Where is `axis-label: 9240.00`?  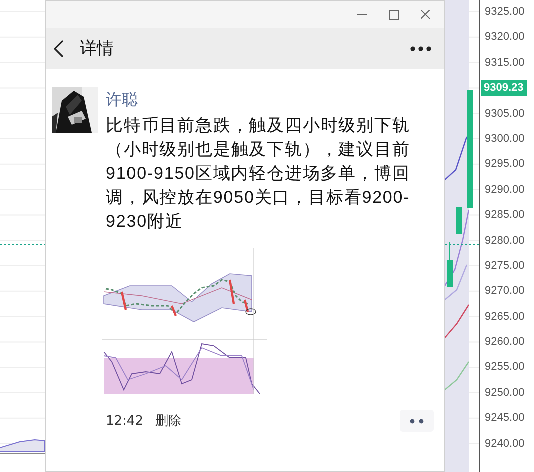
axis-label: 9240.00 is located at coordinates (505, 444).